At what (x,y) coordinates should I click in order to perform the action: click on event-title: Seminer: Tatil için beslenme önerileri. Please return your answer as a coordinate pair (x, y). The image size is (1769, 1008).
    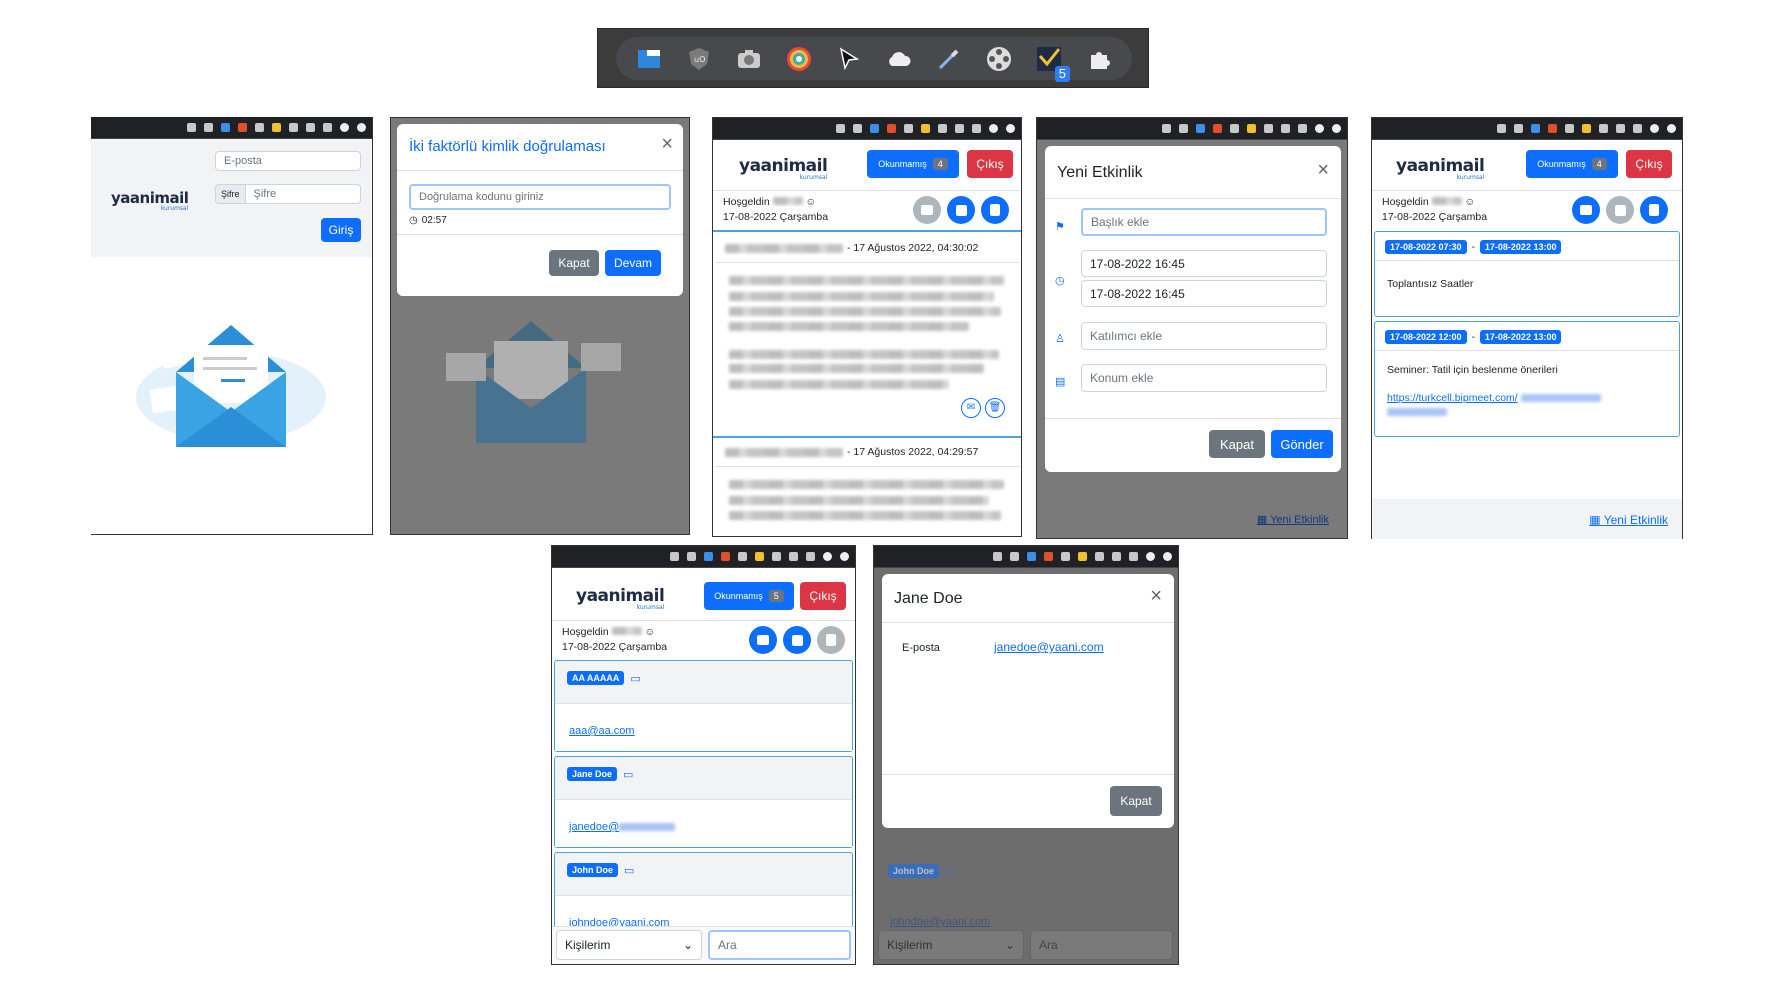
    Looking at the image, I should click on (1472, 370).